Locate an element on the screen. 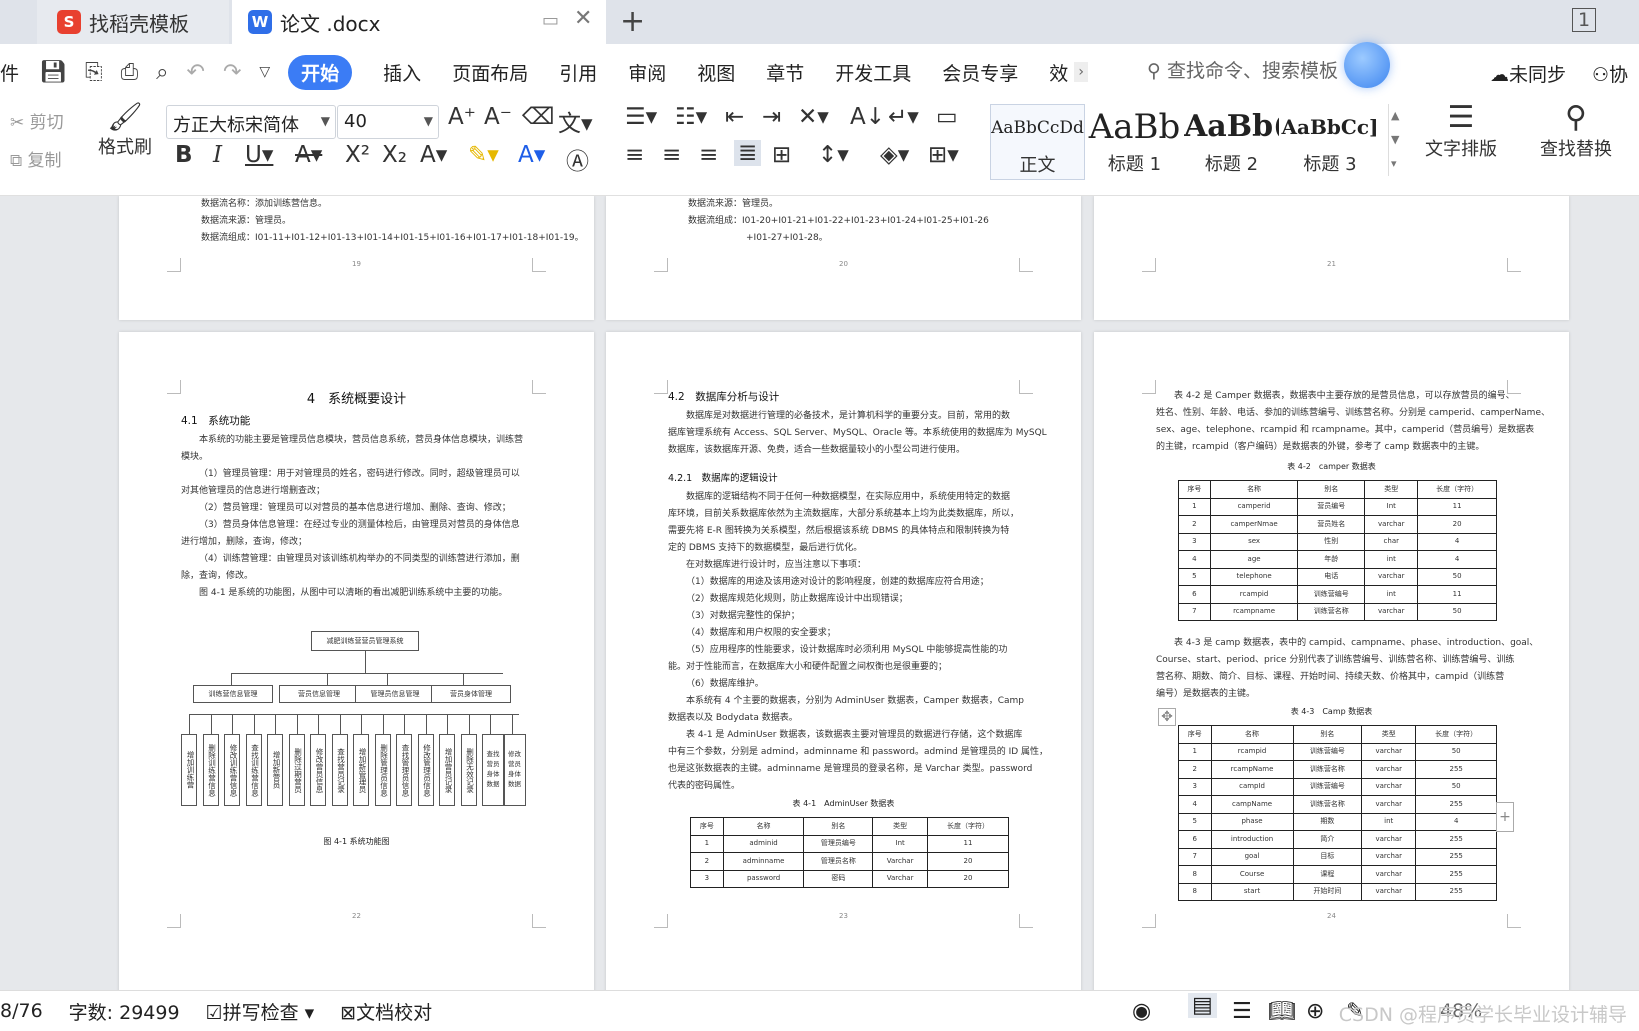 The image size is (1639, 1031). copy-button: ⧉ 复制 is located at coordinates (36, 158).